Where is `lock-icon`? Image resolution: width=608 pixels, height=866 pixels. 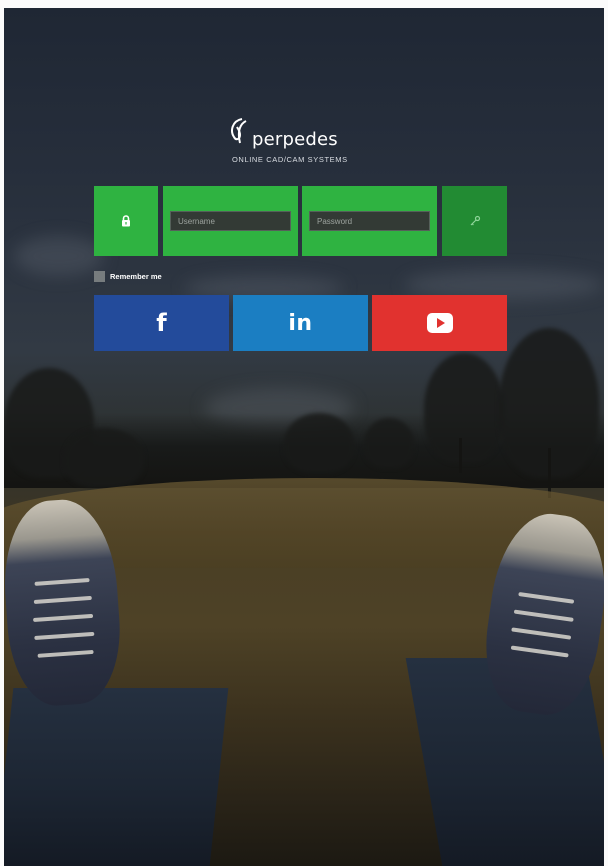
lock-icon is located at coordinates (126, 221).